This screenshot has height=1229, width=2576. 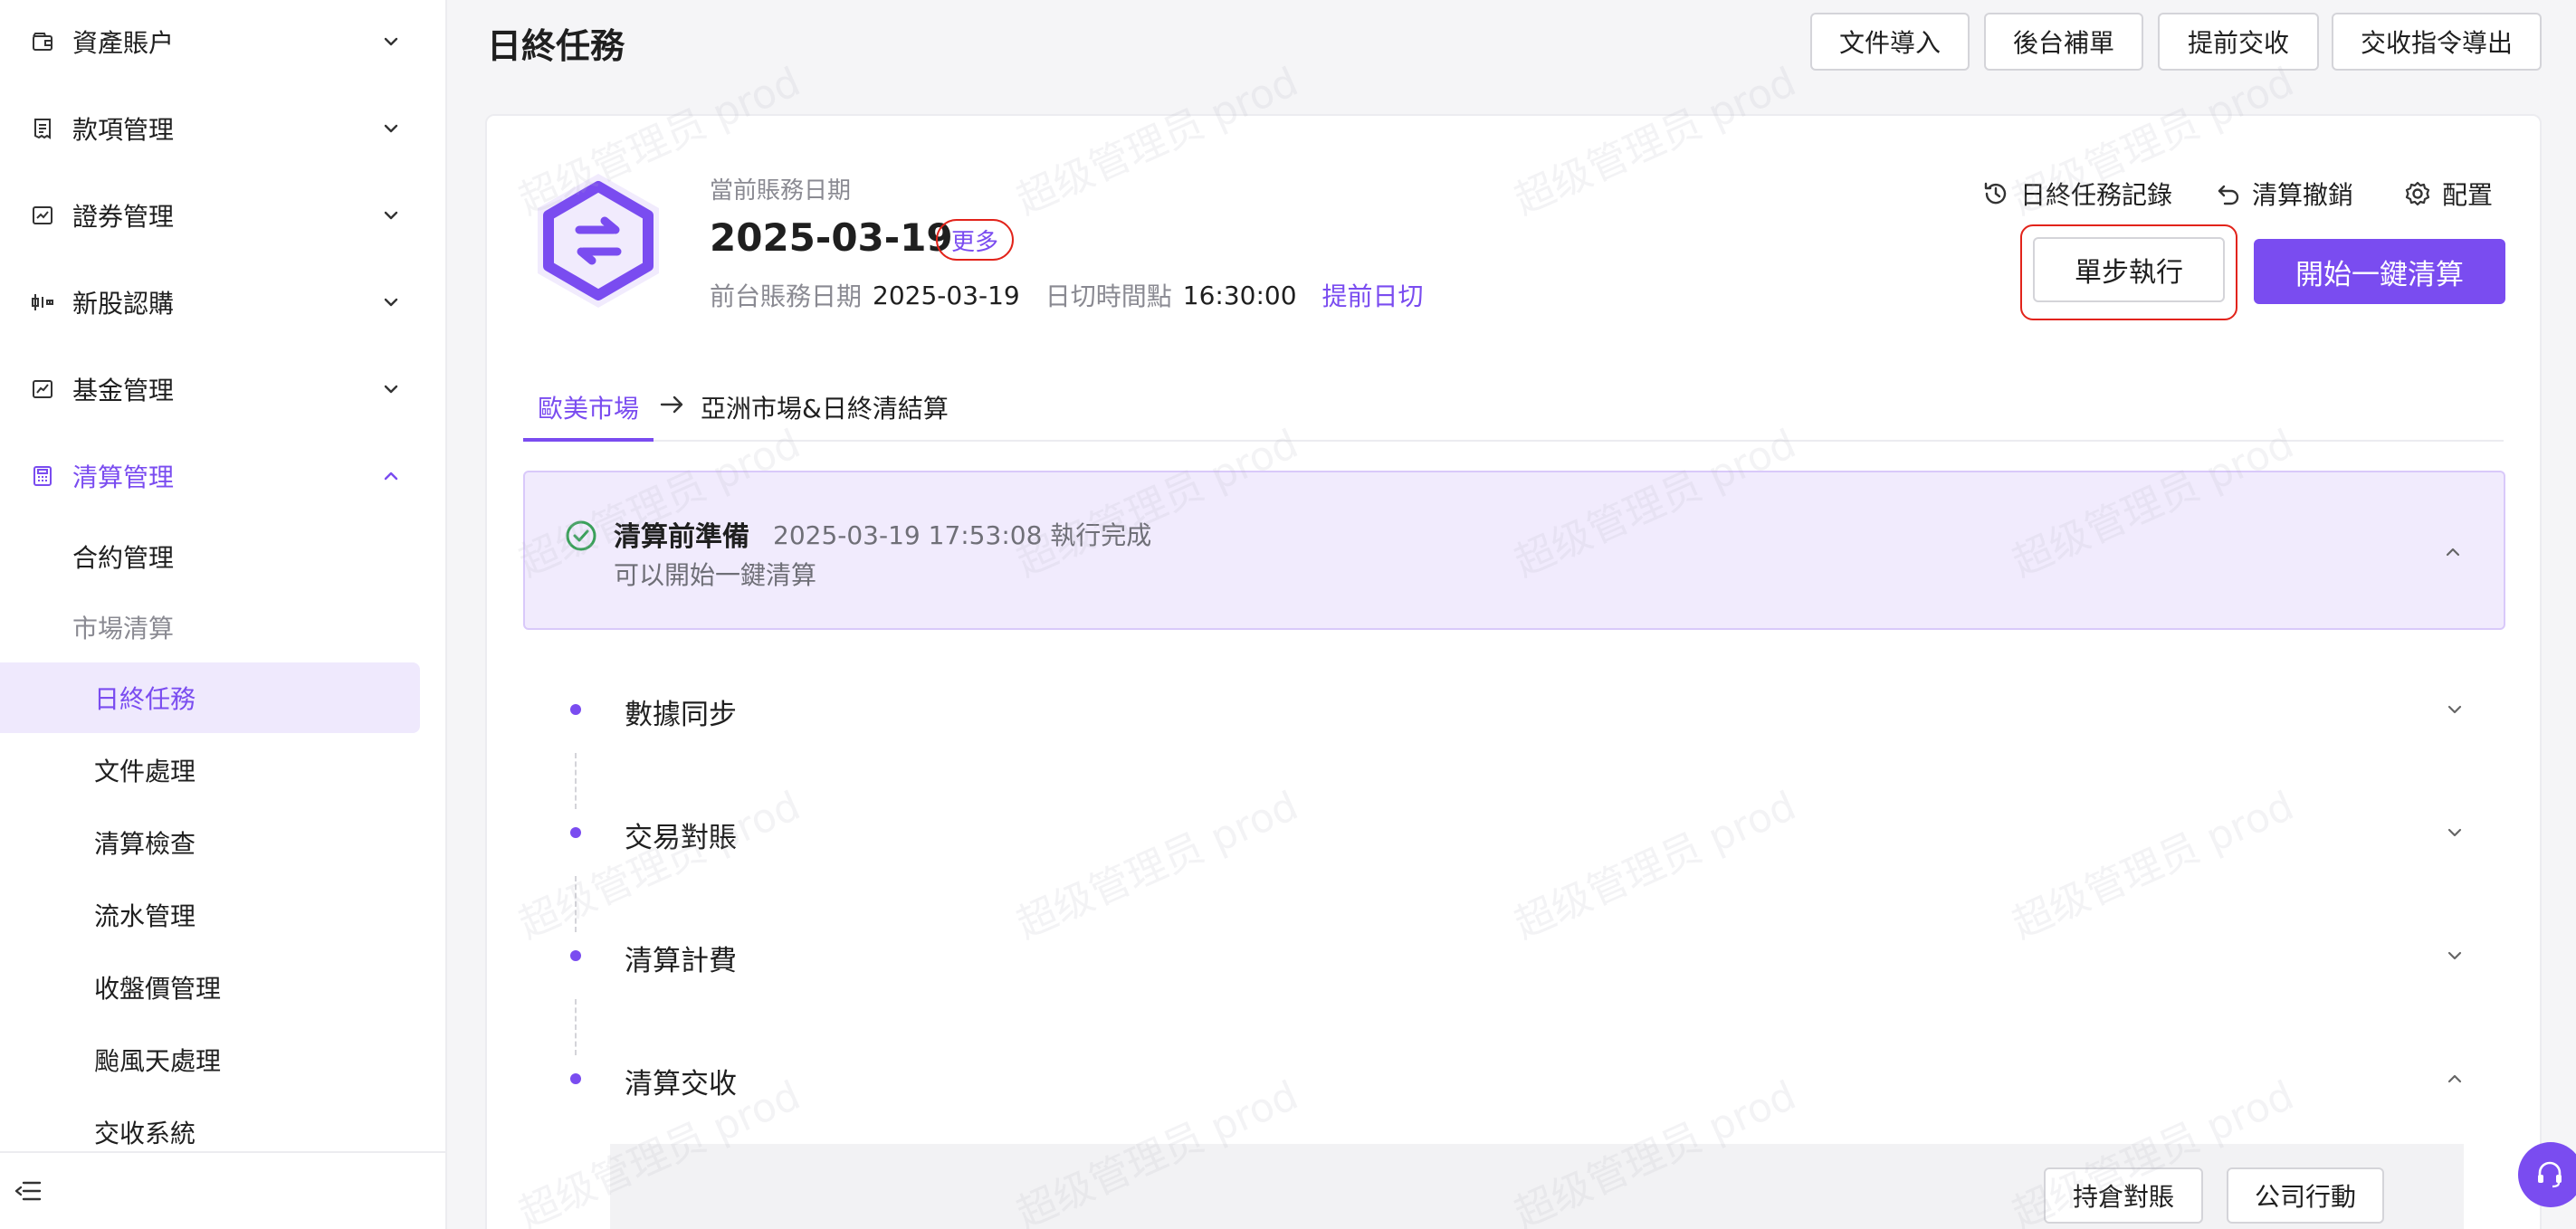 I want to click on account-date-value: 2025-03-19, so click(x=832, y=237).